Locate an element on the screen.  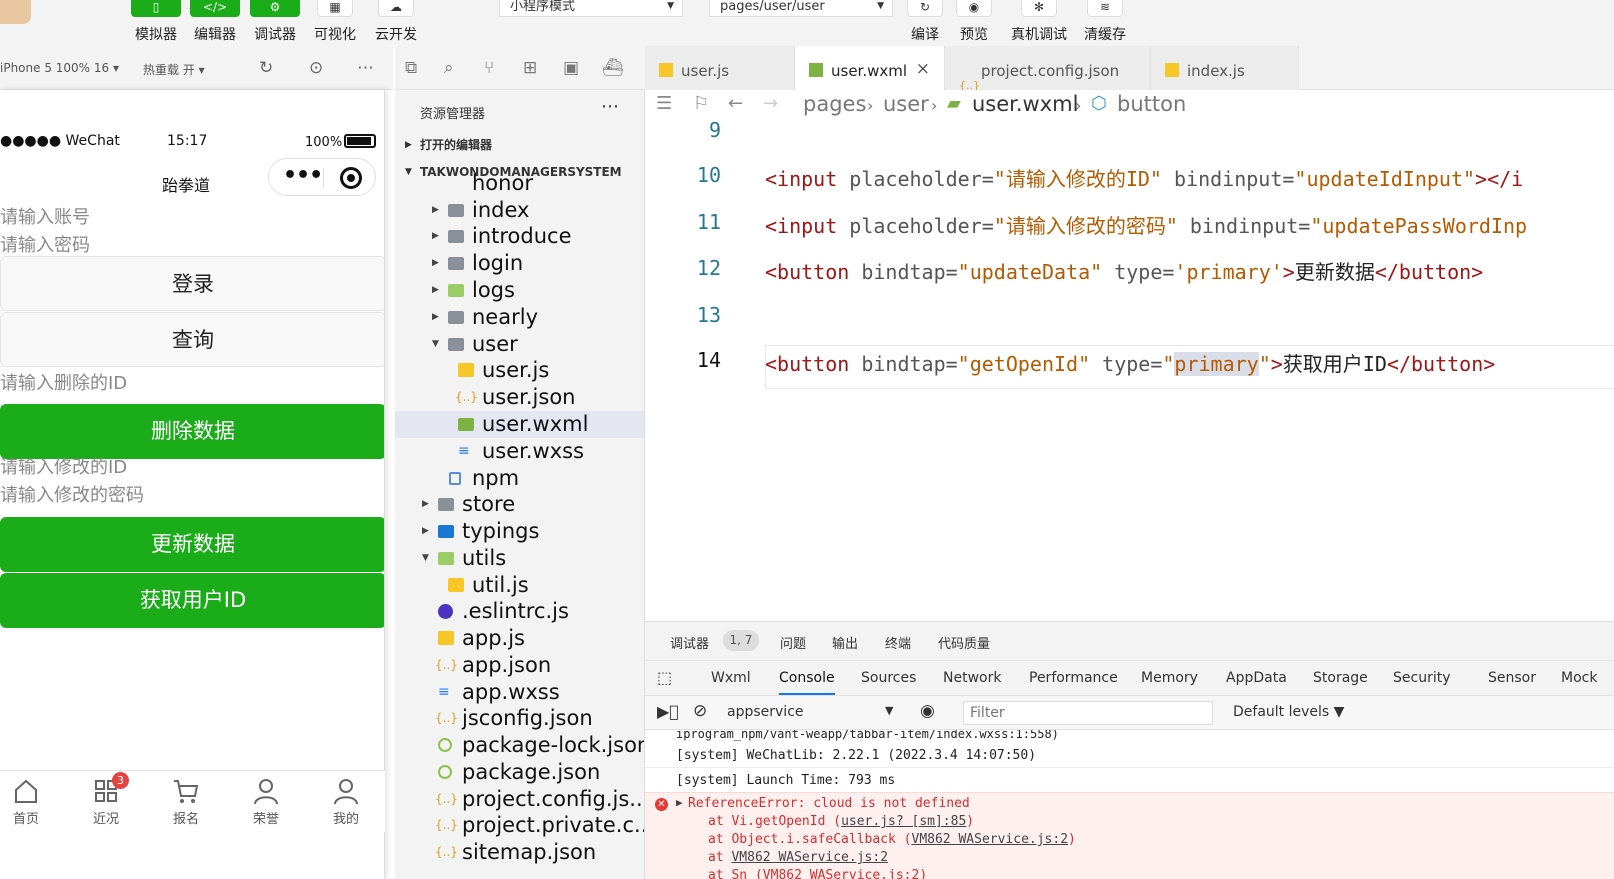
visual-button: ▦ 可视化 is located at coordinates (335, 22).